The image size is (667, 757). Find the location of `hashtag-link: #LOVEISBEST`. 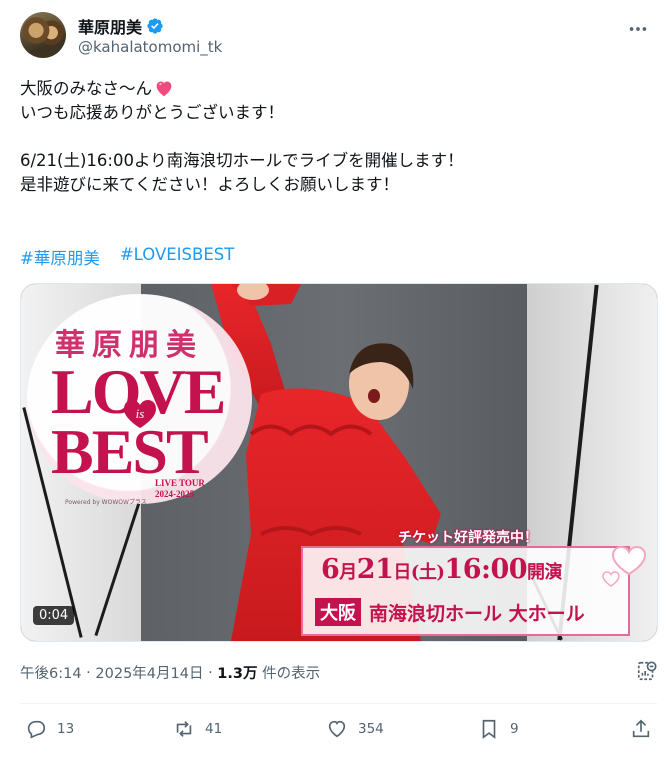

hashtag-link: #LOVEISBEST is located at coordinates (177, 257).